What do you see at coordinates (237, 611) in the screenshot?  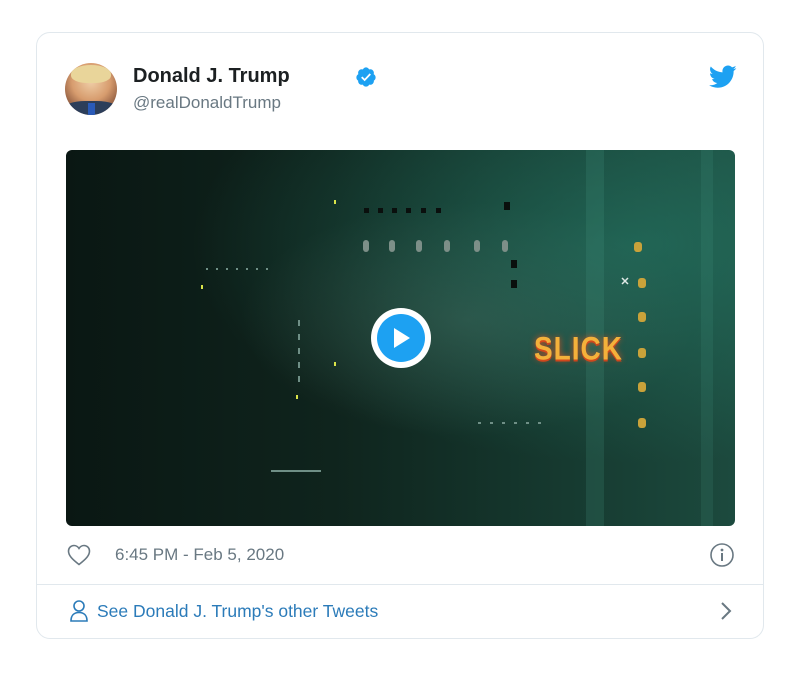 I see `other-tweets-label: See Donald J. Trump's other Tweets` at bounding box center [237, 611].